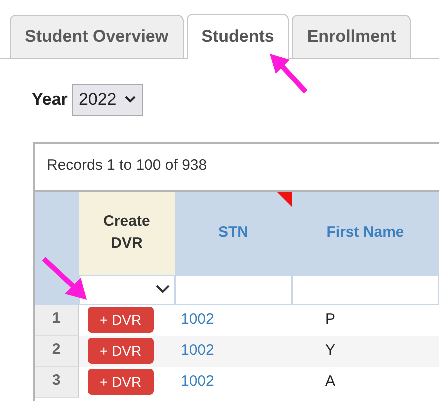 The width and height of the screenshot is (439, 401). Describe the element at coordinates (352, 36) in the screenshot. I see `tab: Enrollment` at that location.